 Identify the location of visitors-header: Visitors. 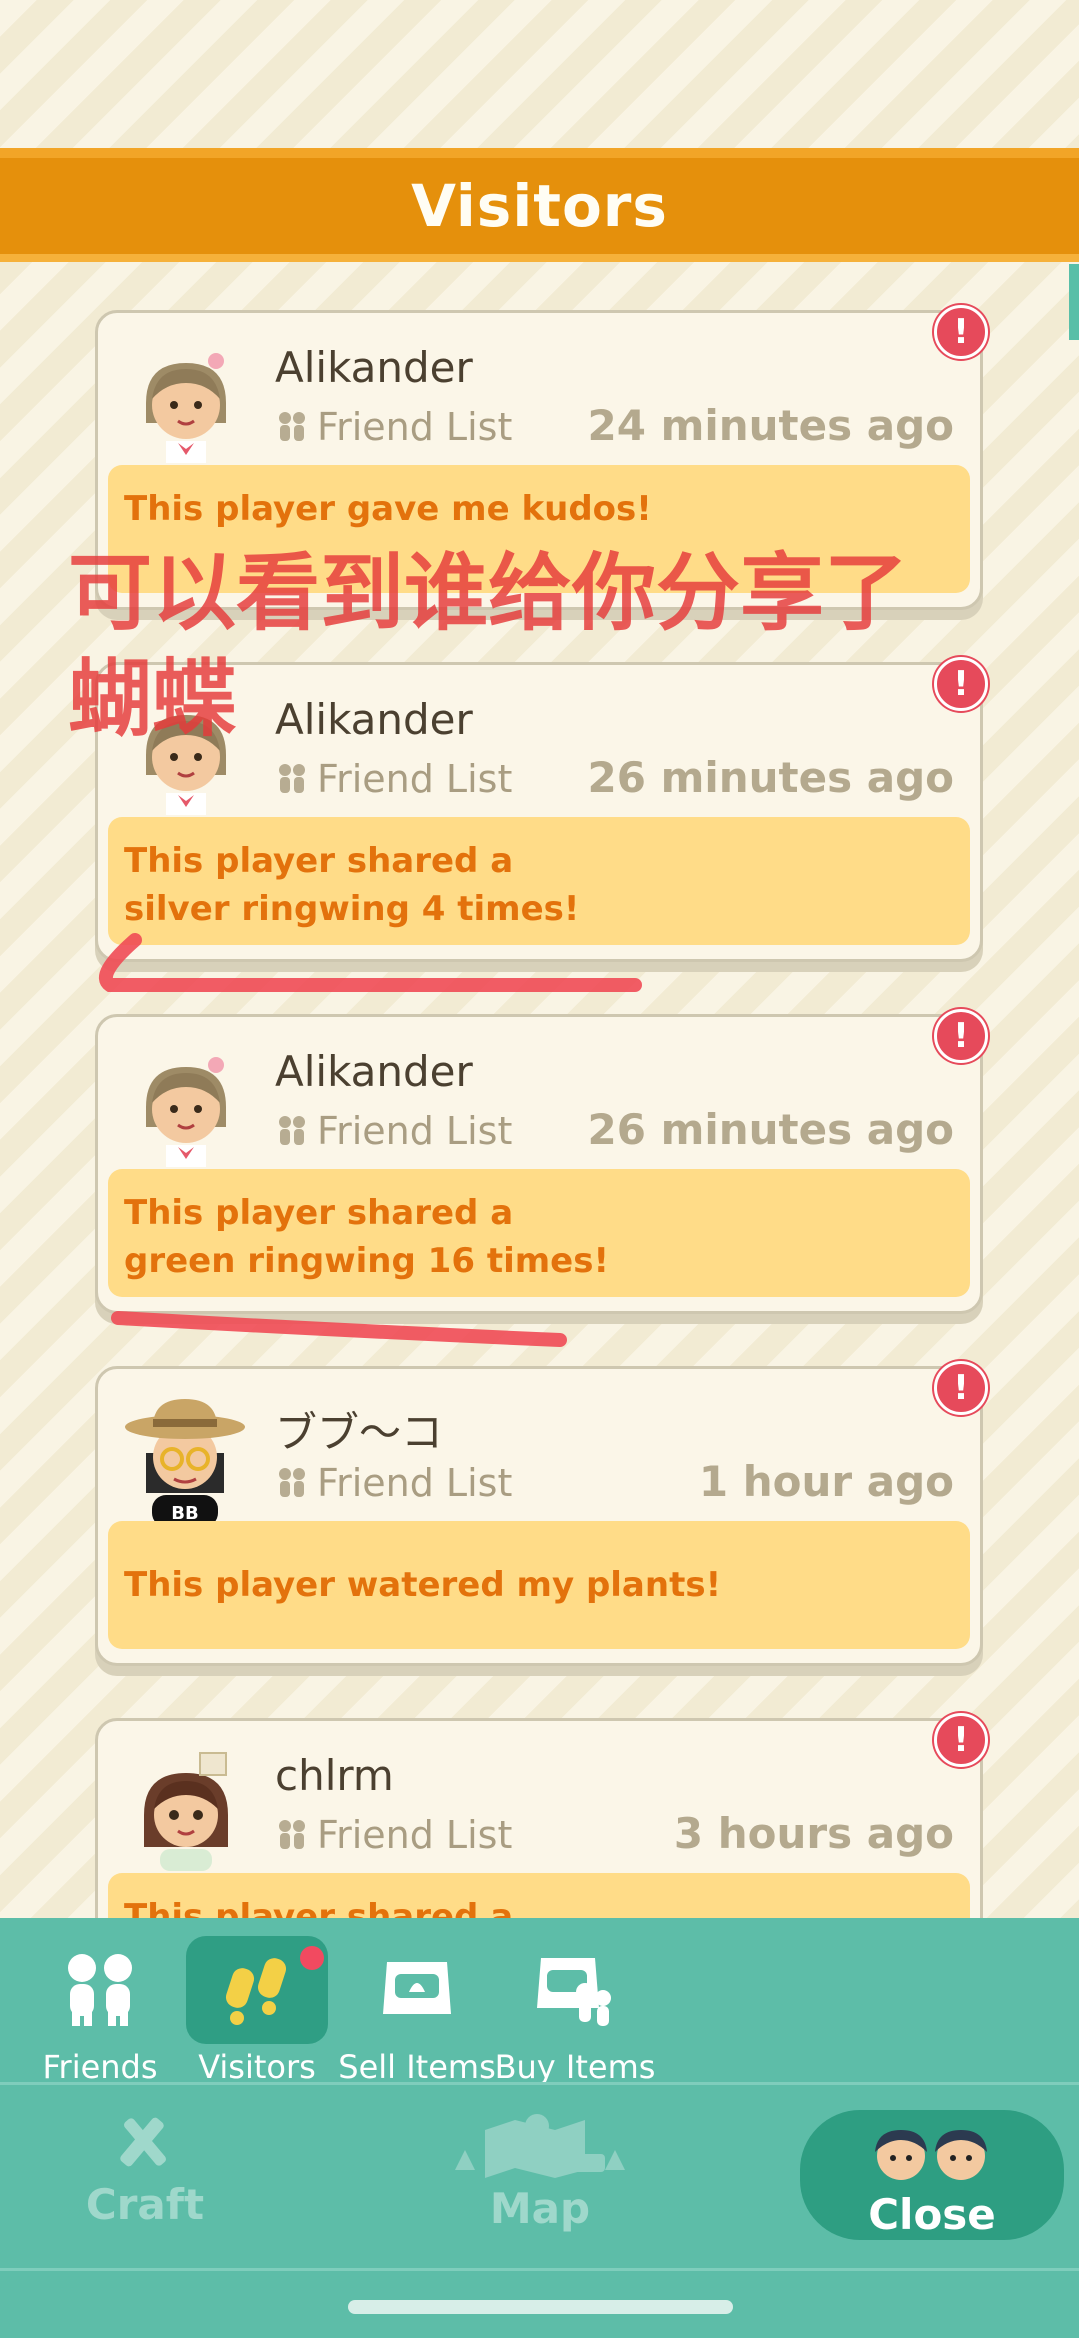
(539, 205).